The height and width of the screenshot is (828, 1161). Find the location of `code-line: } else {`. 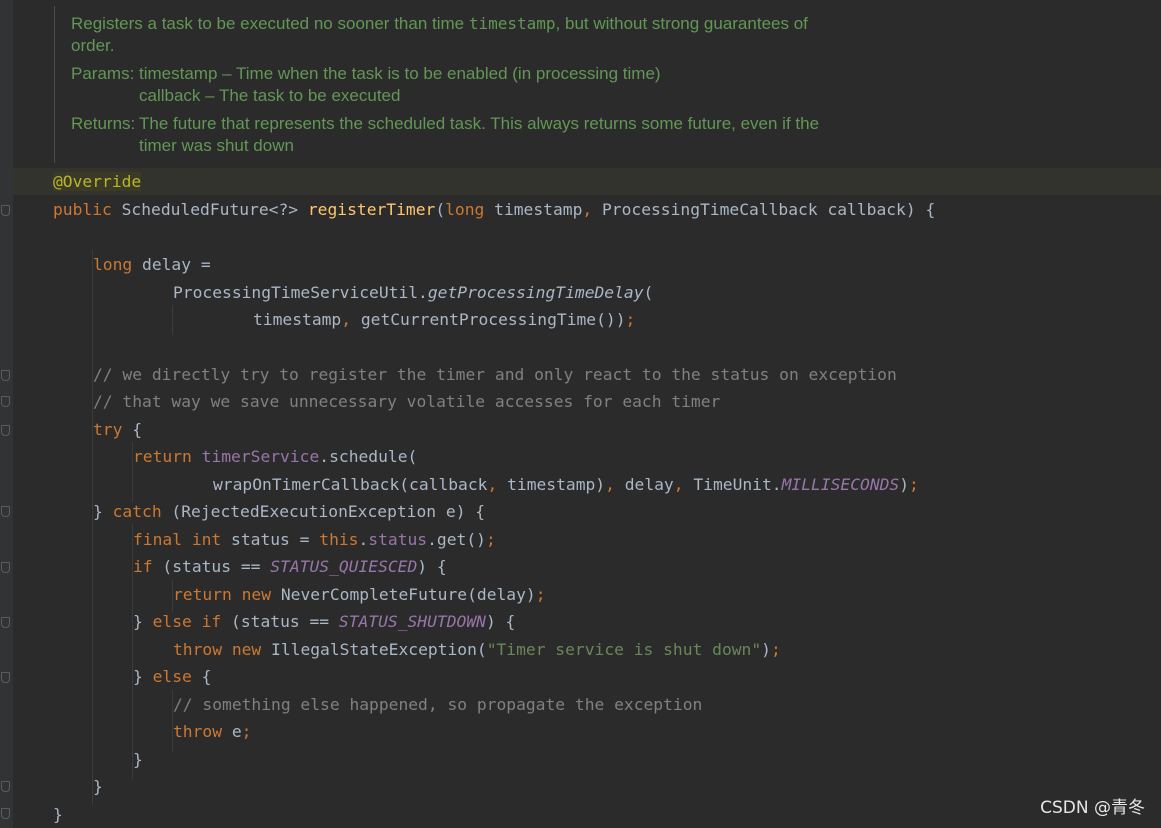

code-line: } else { is located at coordinates (172, 676).